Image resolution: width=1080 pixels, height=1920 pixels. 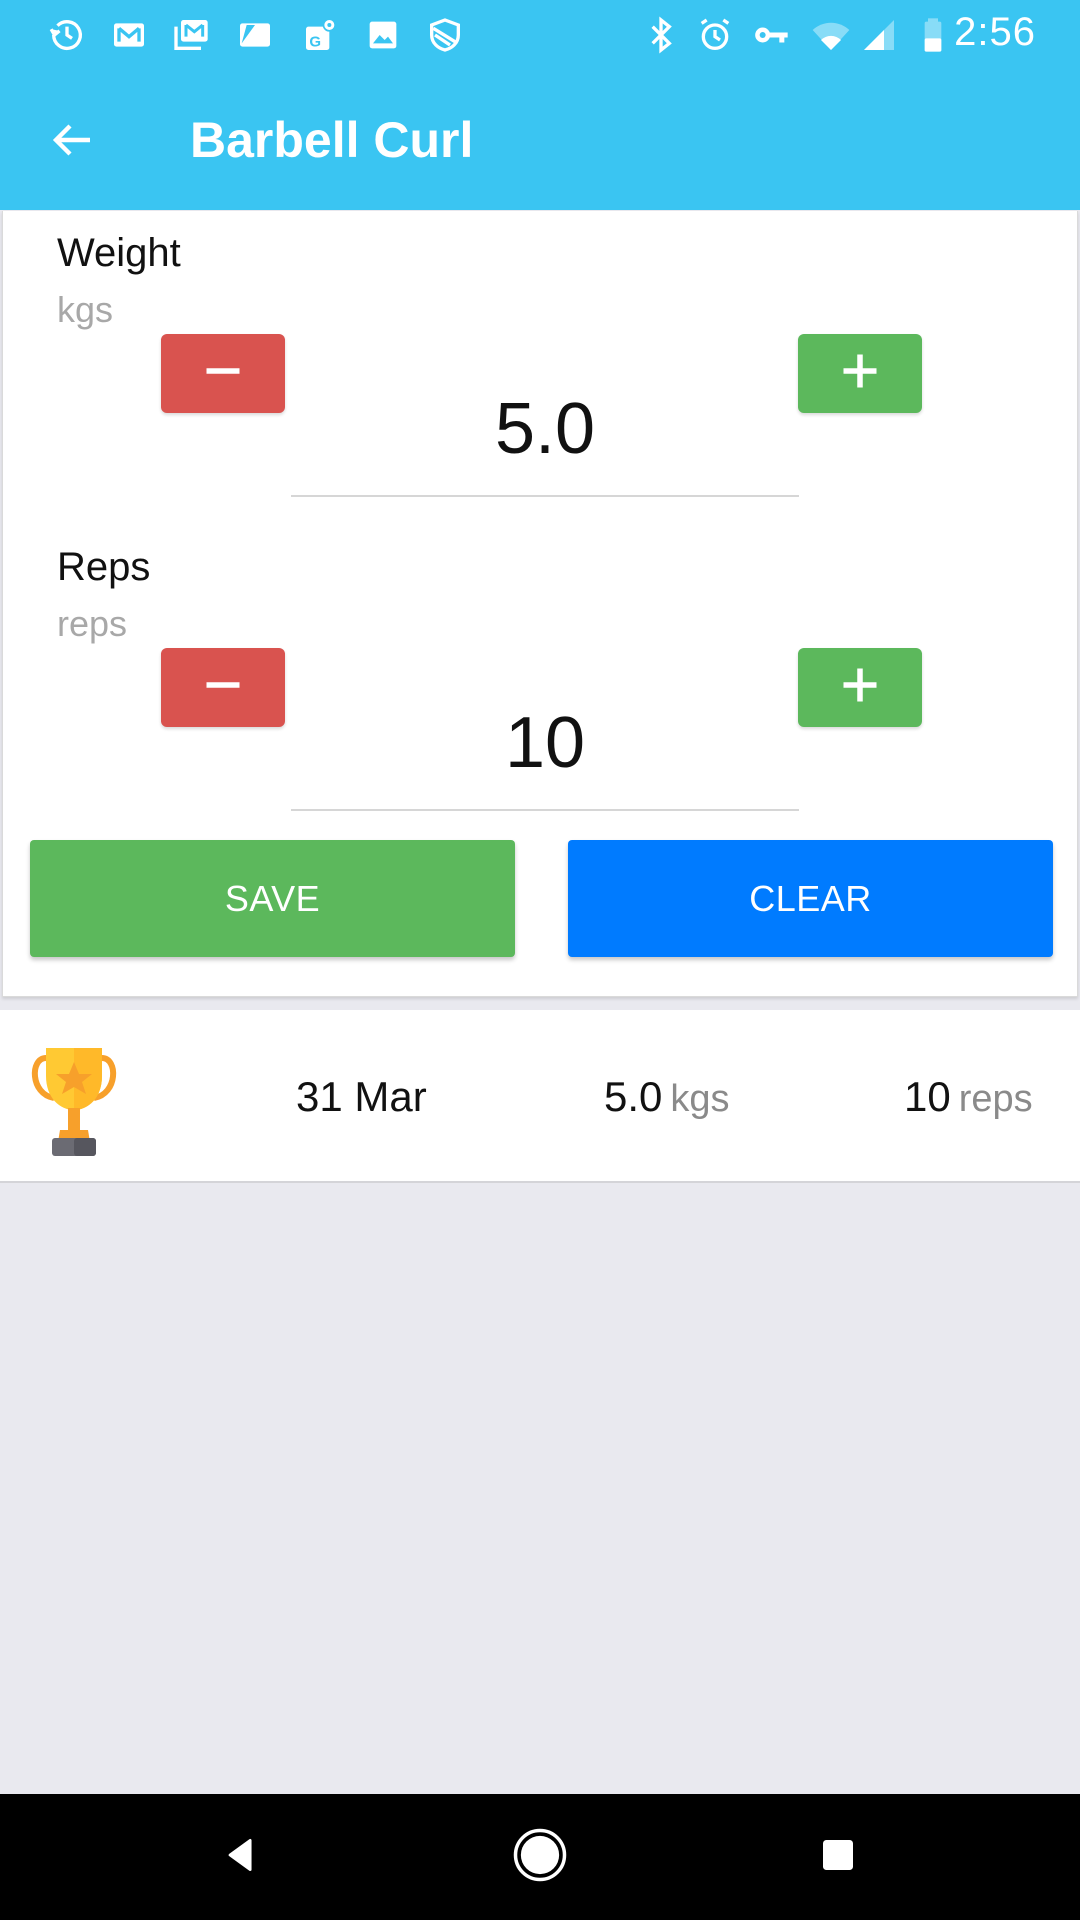 I want to click on weight-increment-button, so click(x=860, y=373).